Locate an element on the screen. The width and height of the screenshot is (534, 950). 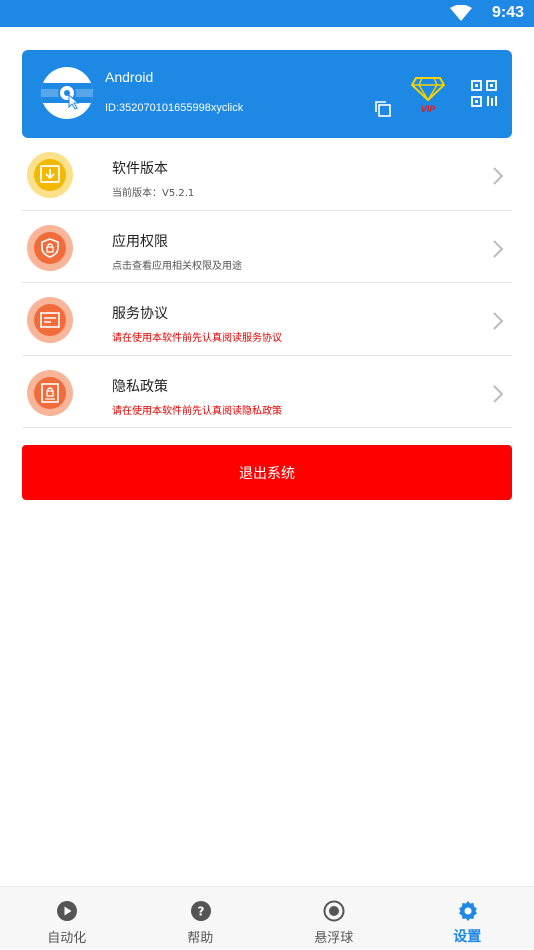
tab-floating-ball: 悬浮球 is located at coordinates (334, 918).